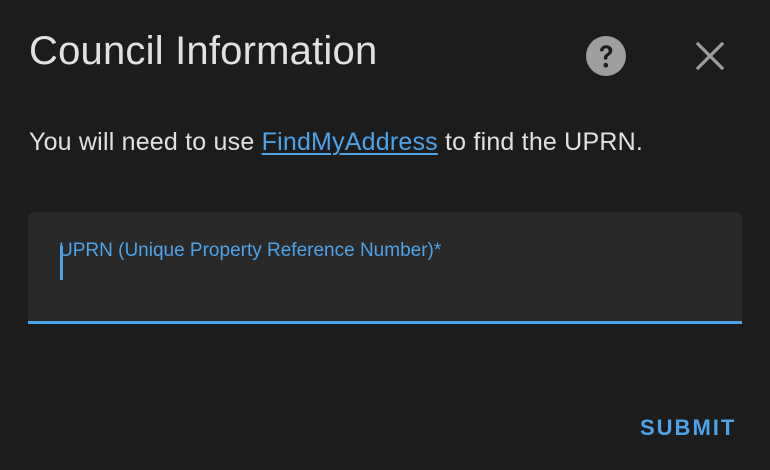  I want to click on description-prefix: You will need to use, so click(145, 142).